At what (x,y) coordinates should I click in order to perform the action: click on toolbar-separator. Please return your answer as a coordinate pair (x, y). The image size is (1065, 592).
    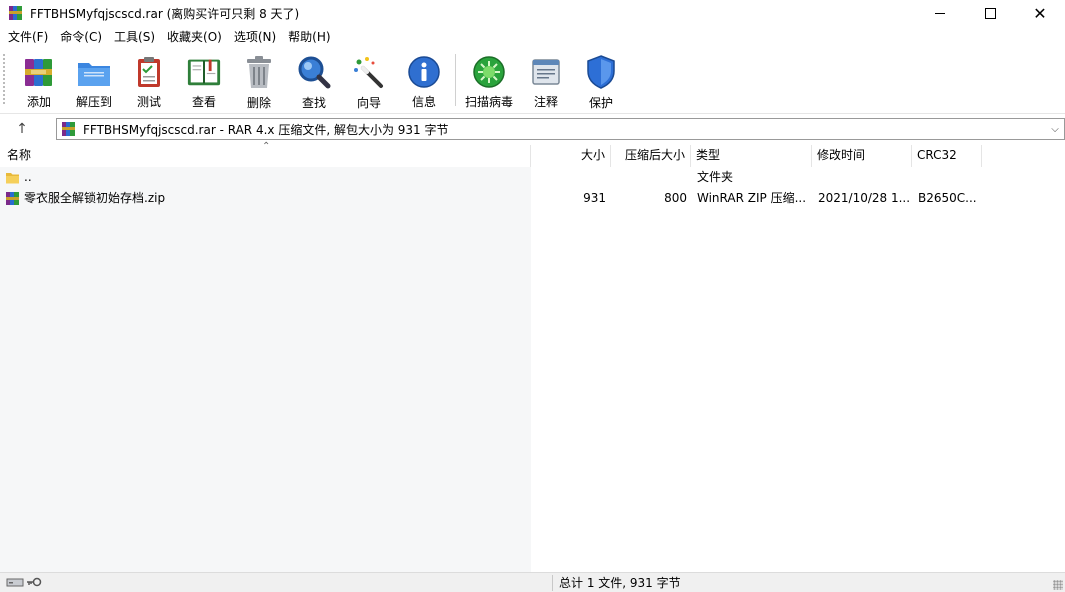
    Looking at the image, I should click on (455, 80).